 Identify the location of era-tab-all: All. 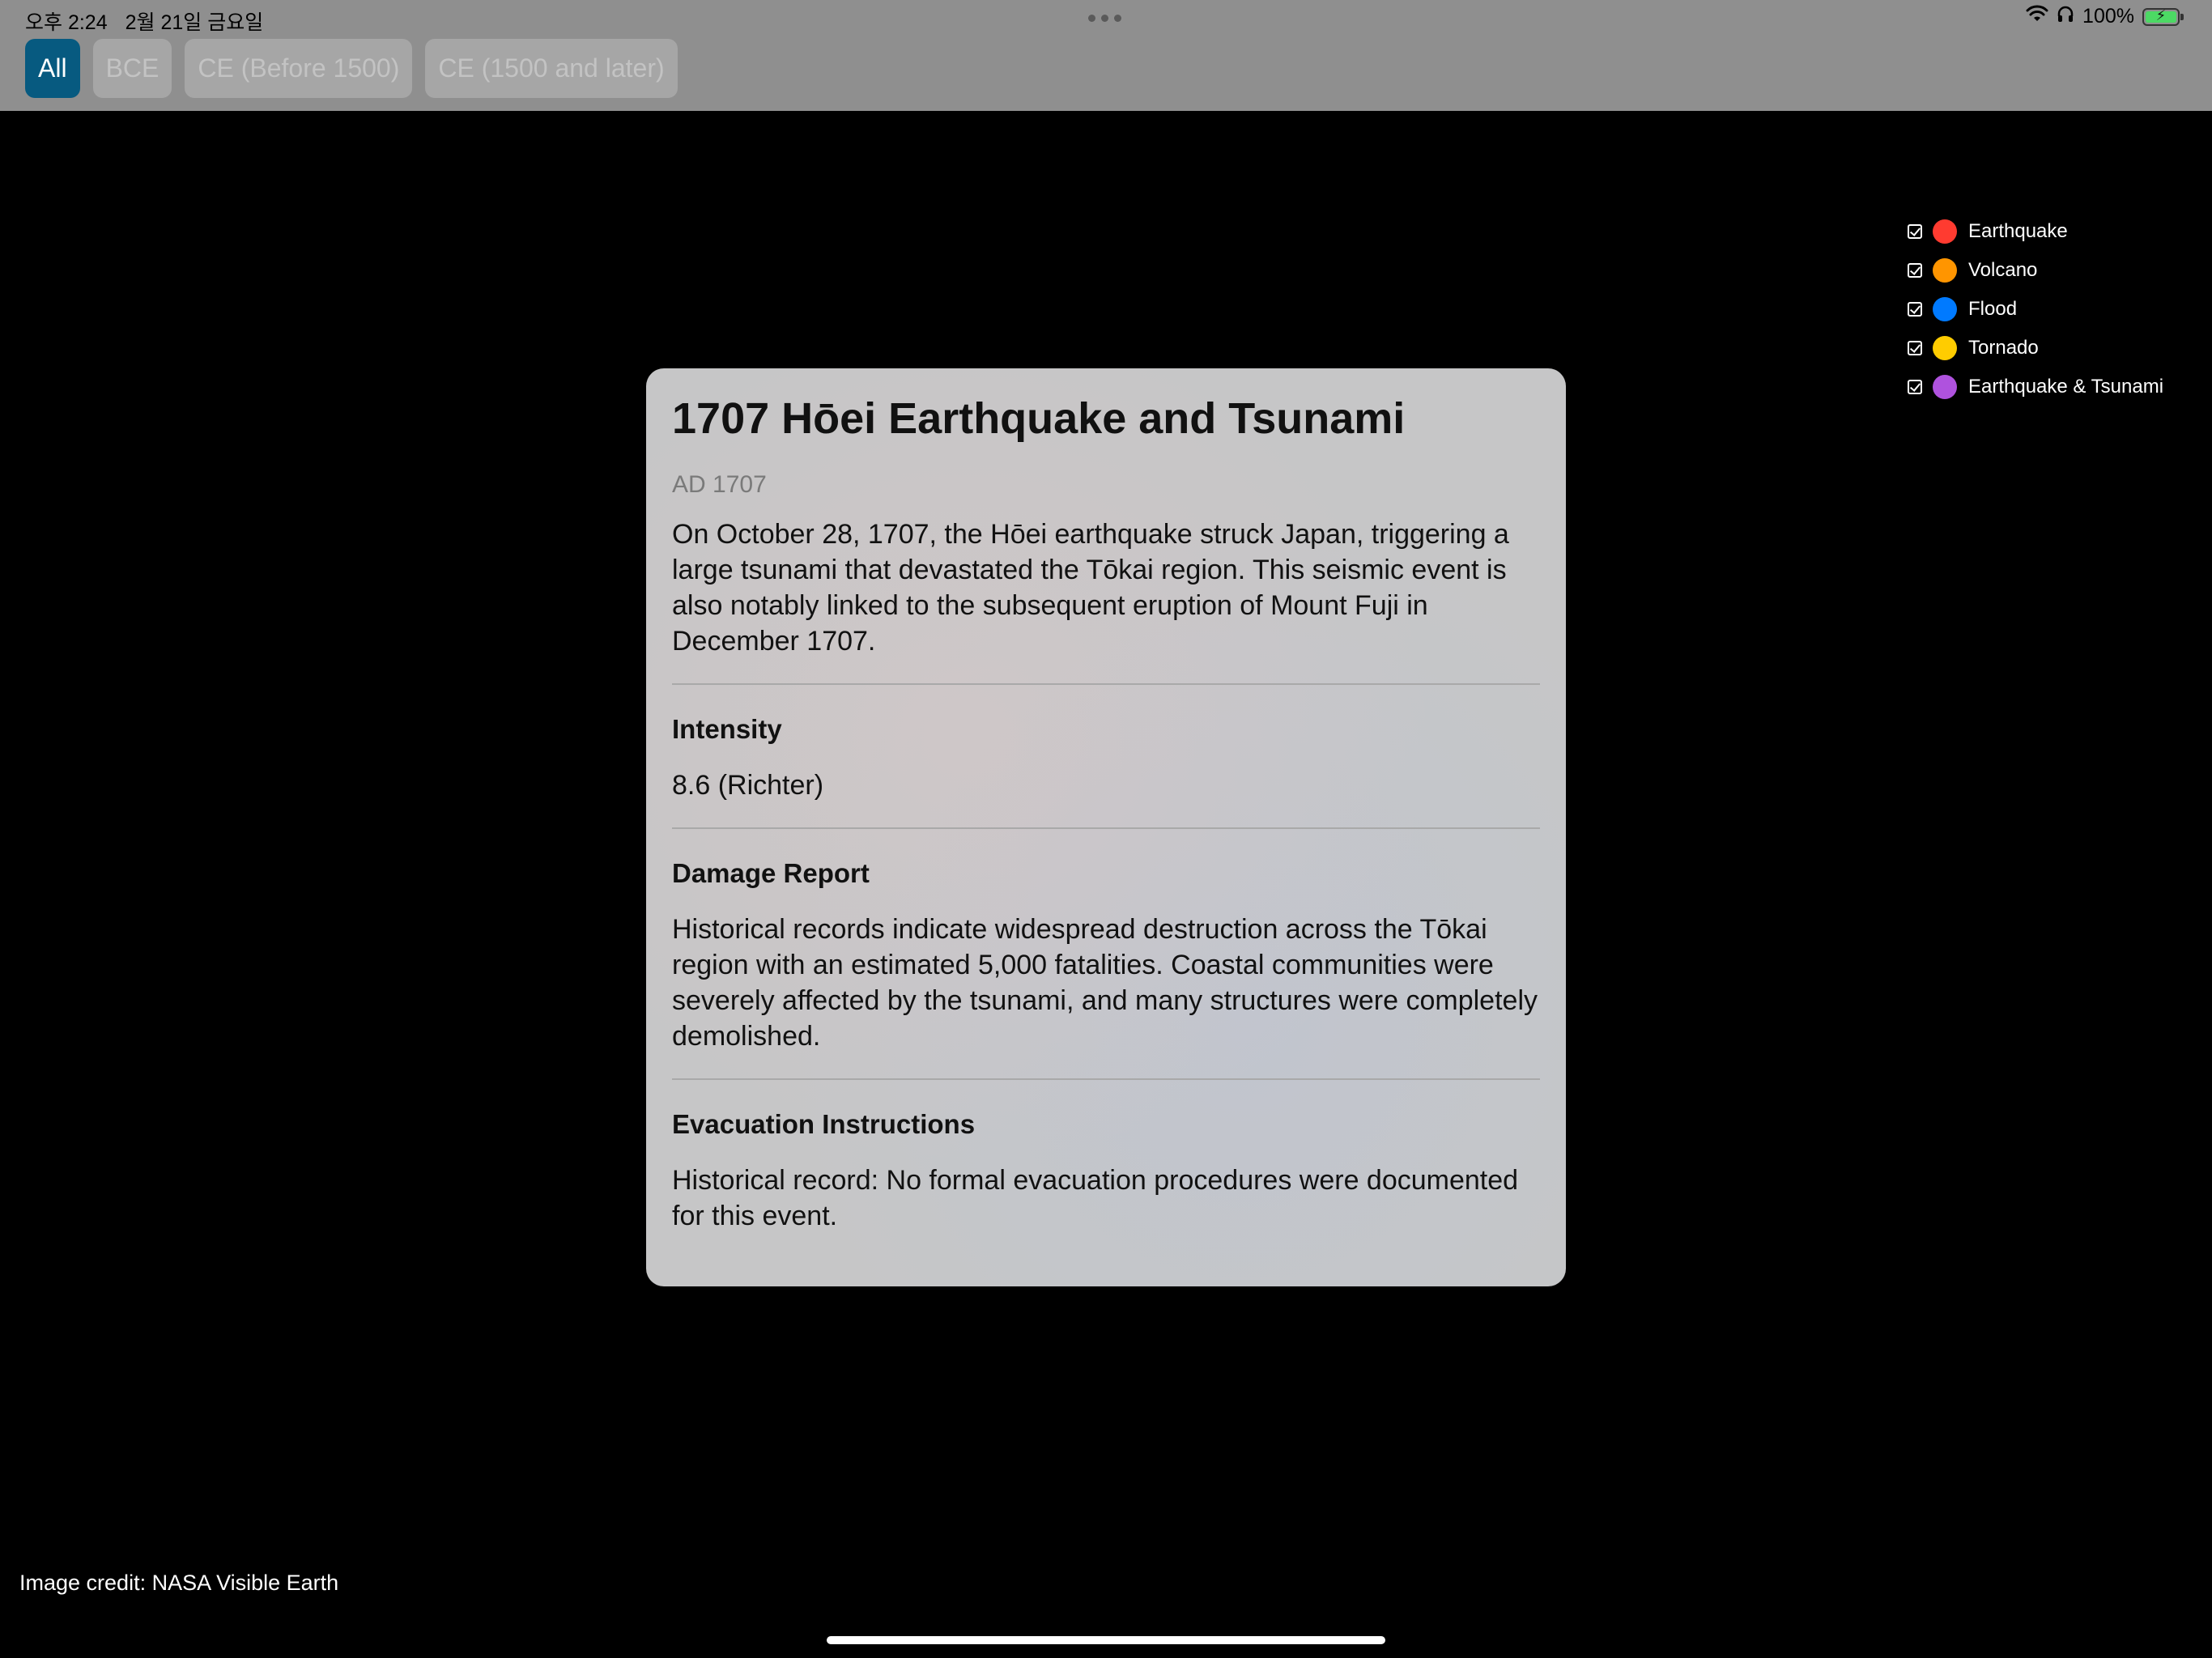
(53, 68).